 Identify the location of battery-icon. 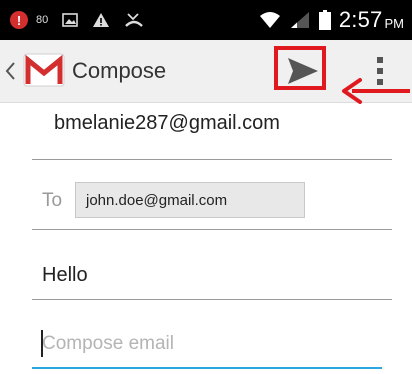
(324, 20).